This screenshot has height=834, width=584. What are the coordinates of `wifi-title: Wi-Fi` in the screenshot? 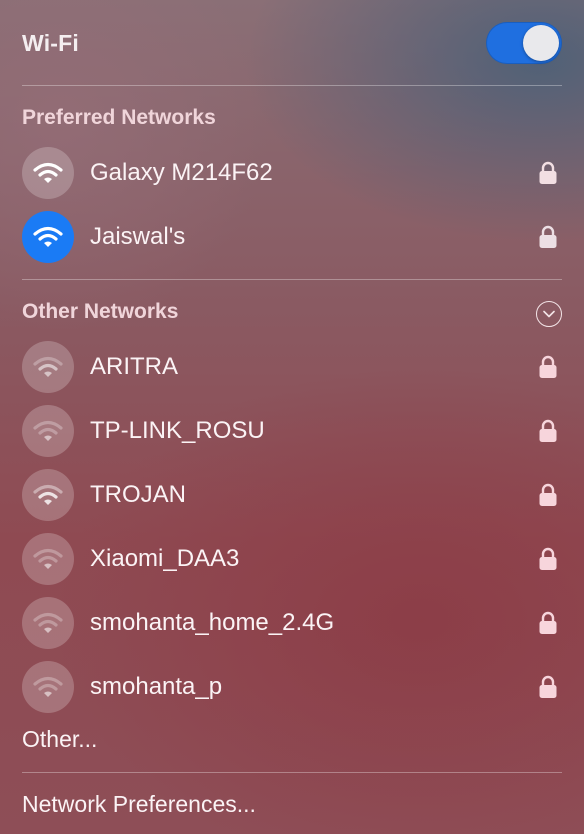 It's located at (50, 42).